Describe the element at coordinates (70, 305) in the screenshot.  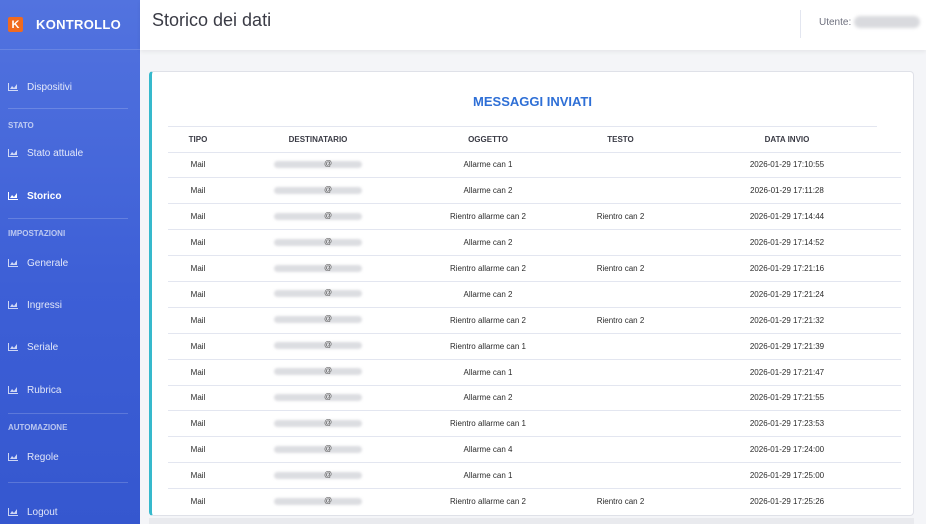
I see `sidebar-item-ingressi: Ingressi` at that location.